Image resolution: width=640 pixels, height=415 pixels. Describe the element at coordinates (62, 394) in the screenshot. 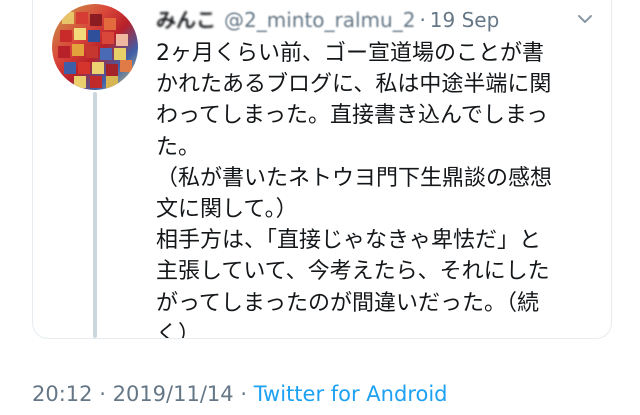

I see `tweet-time: 20:12` at that location.